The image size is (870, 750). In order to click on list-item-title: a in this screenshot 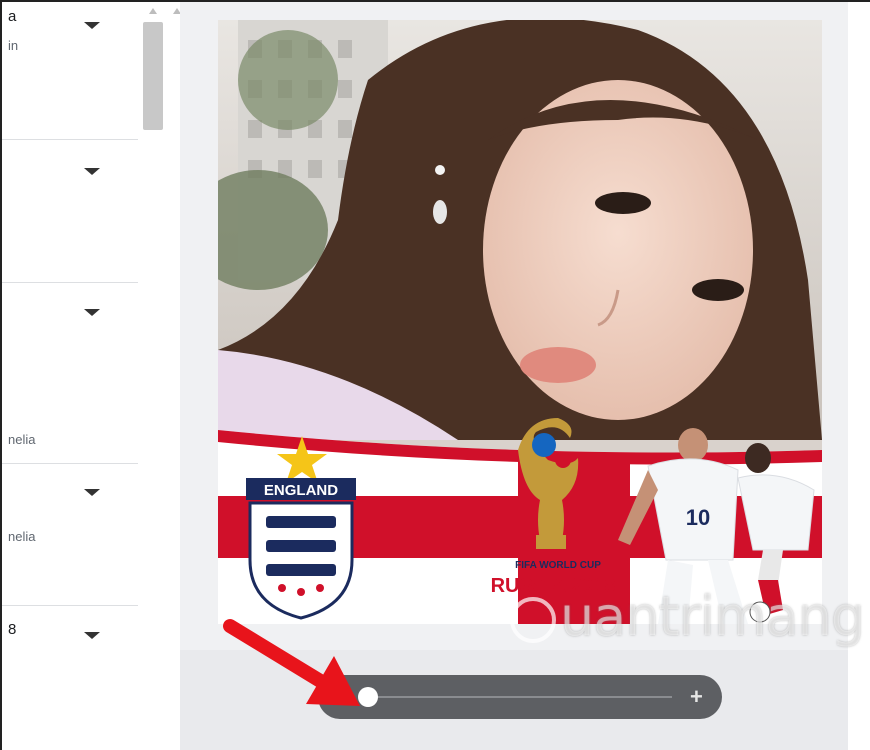, I will do `click(12, 16)`.